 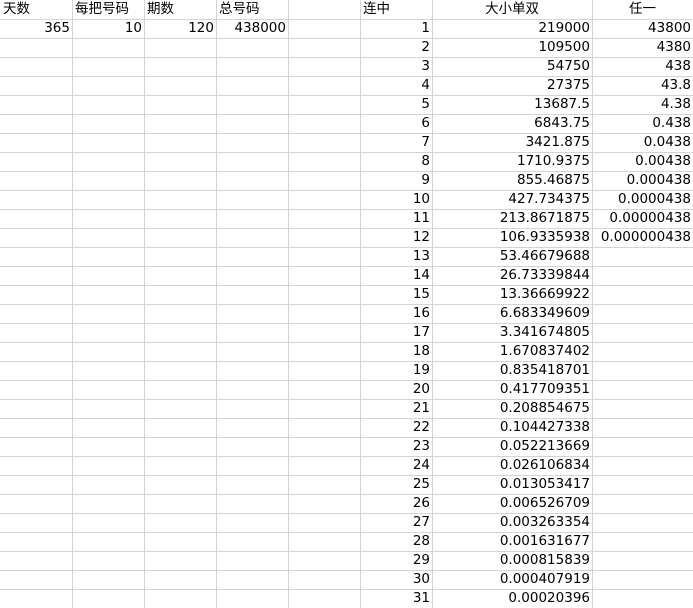 I want to click on table-cell-renyi: 0.000438, so click(x=642, y=180).